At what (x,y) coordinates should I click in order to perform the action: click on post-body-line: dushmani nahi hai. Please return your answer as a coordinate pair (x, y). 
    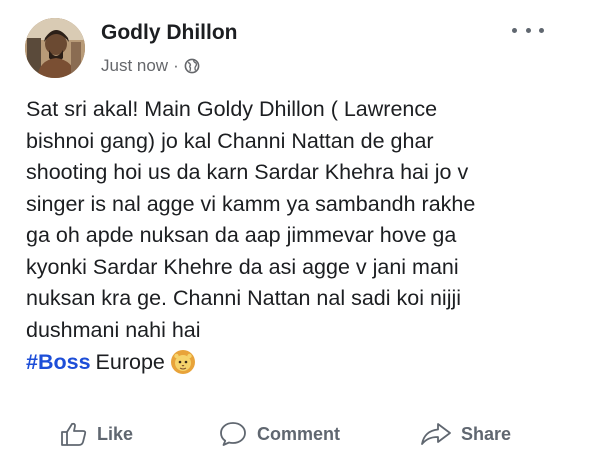
    Looking at the image, I should click on (113, 329).